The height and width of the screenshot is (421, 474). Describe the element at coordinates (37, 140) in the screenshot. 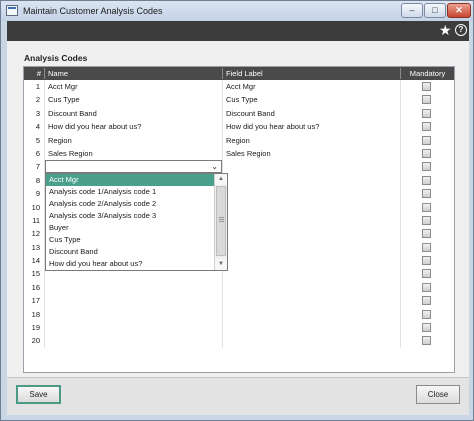

I see `row-number: 5` at that location.